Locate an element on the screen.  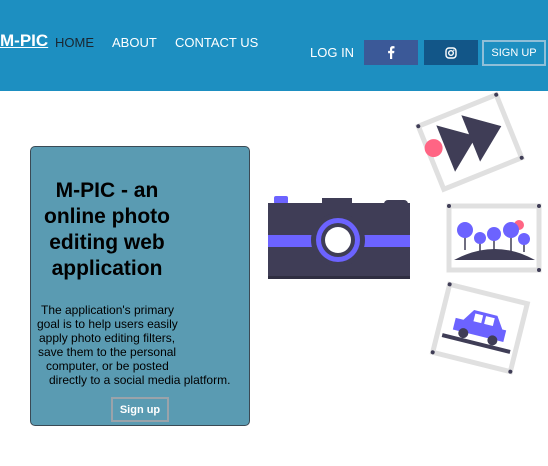
hero-description-line: directly to a social media platform. is located at coordinates (140, 380).